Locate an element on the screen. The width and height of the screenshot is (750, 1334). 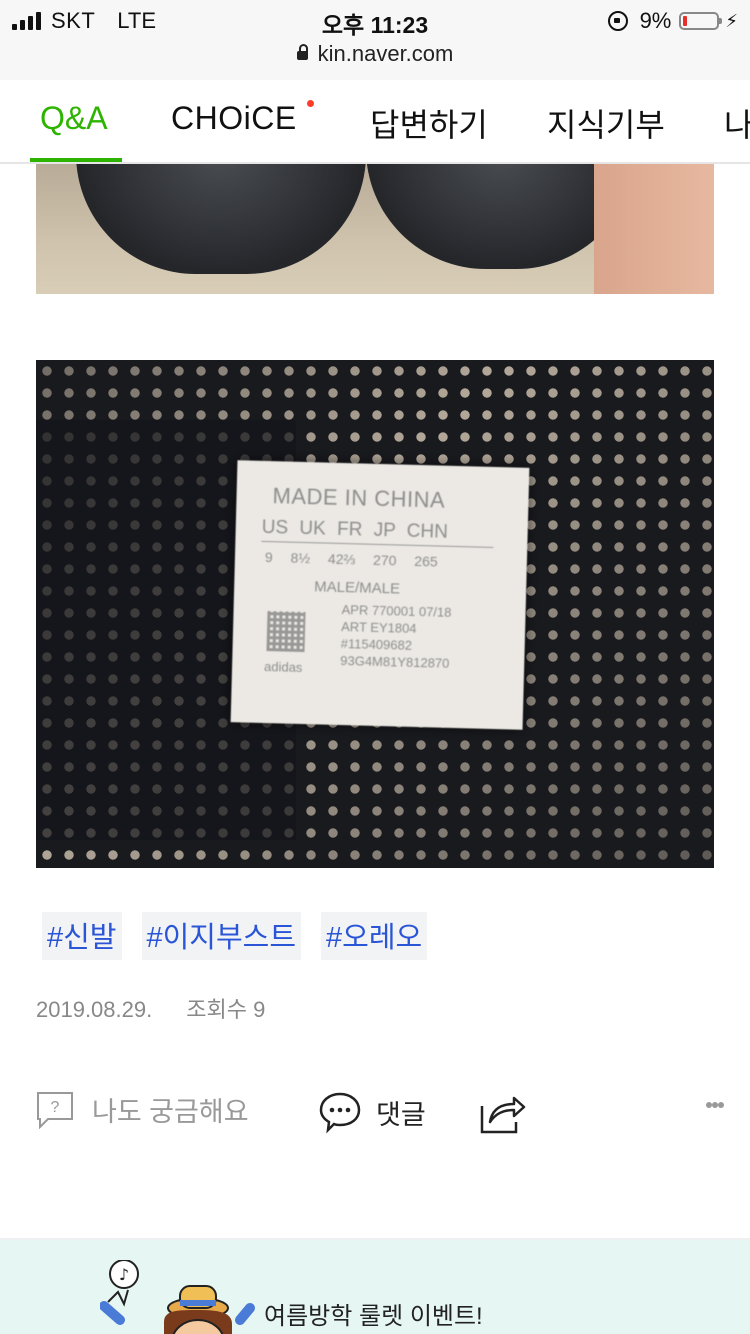
tab-qa: Q&A is located at coordinates (74, 118).